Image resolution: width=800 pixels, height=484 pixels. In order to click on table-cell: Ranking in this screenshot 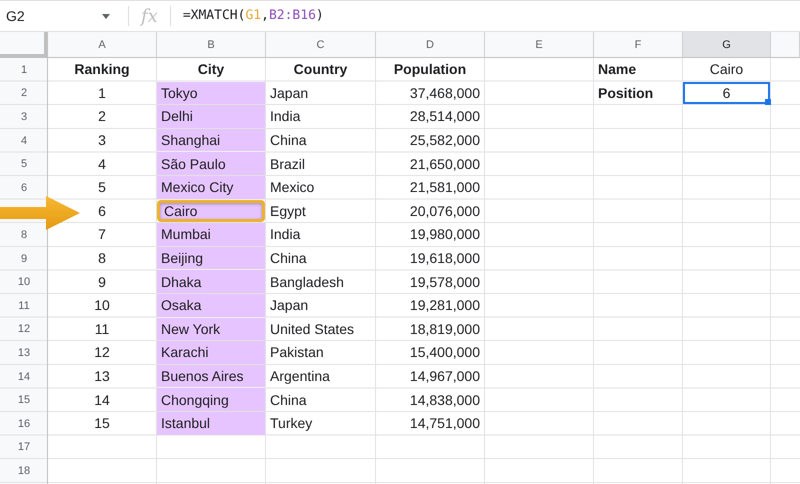, I will do `click(102, 69)`.